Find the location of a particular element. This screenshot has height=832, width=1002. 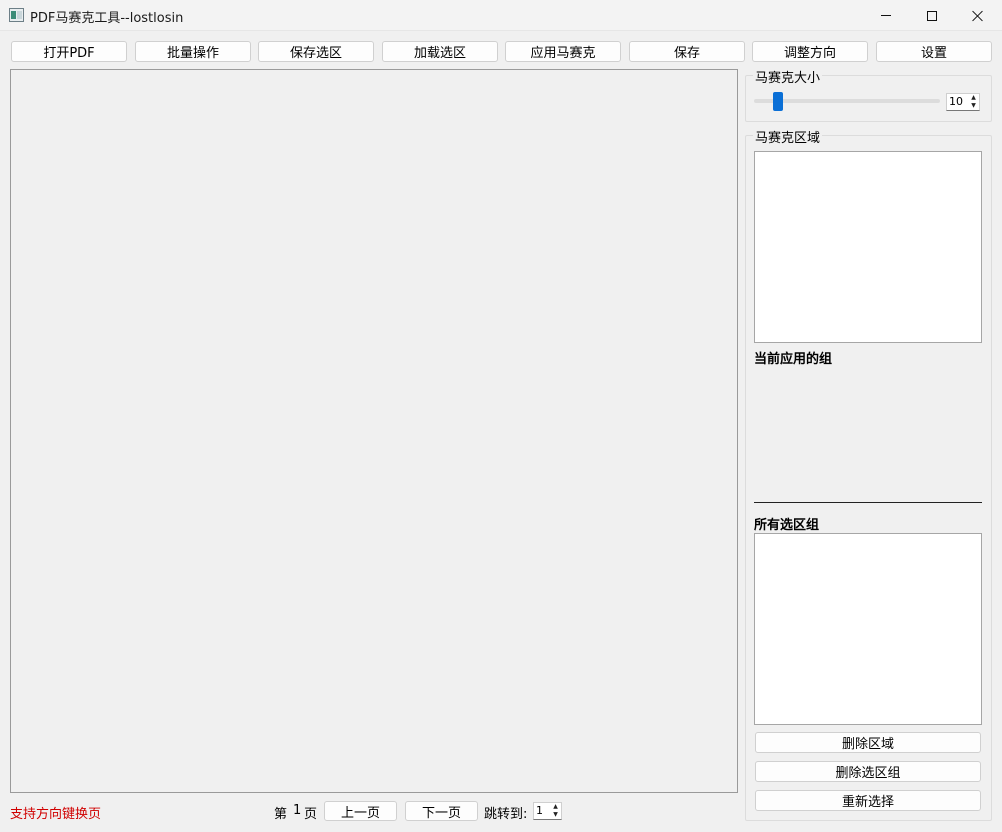

settings-button: 设置 is located at coordinates (934, 51).